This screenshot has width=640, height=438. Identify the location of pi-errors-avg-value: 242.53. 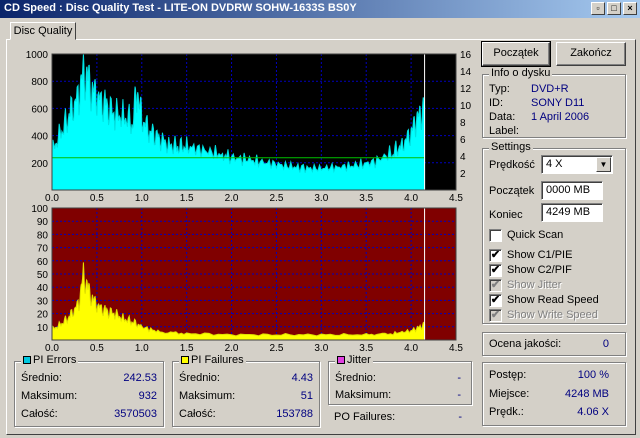
(140, 378).